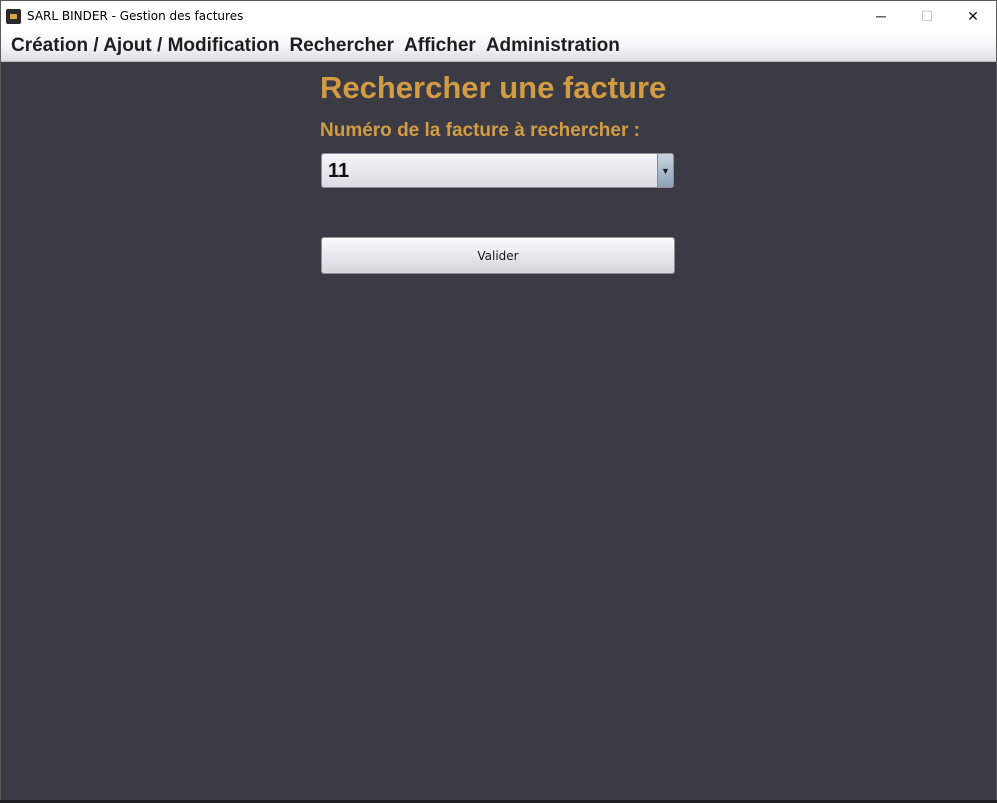 This screenshot has width=997, height=803. Describe the element at coordinates (498, 16) in the screenshot. I see `title-bar: SARL BINDER - Gestion des factures ─ ☐ ✕` at that location.